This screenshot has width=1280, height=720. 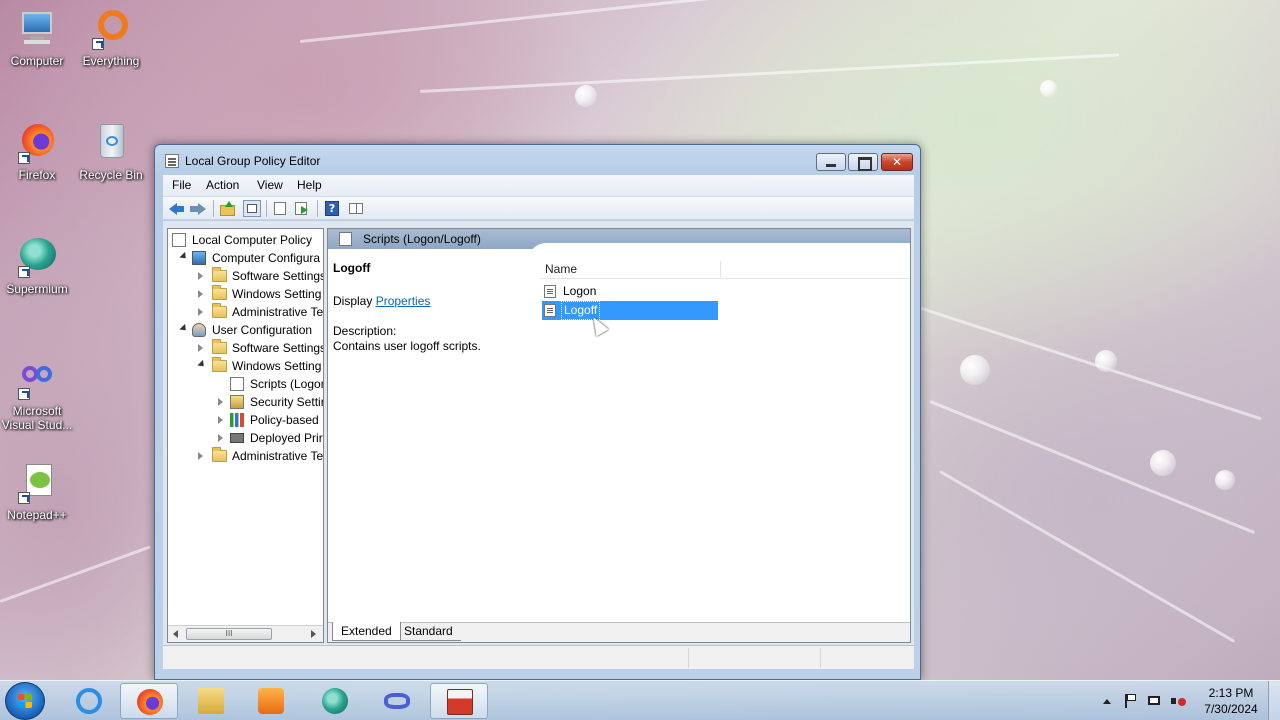 What do you see at coordinates (630, 291) in the screenshot?
I see `list-item-logon: Logon` at bounding box center [630, 291].